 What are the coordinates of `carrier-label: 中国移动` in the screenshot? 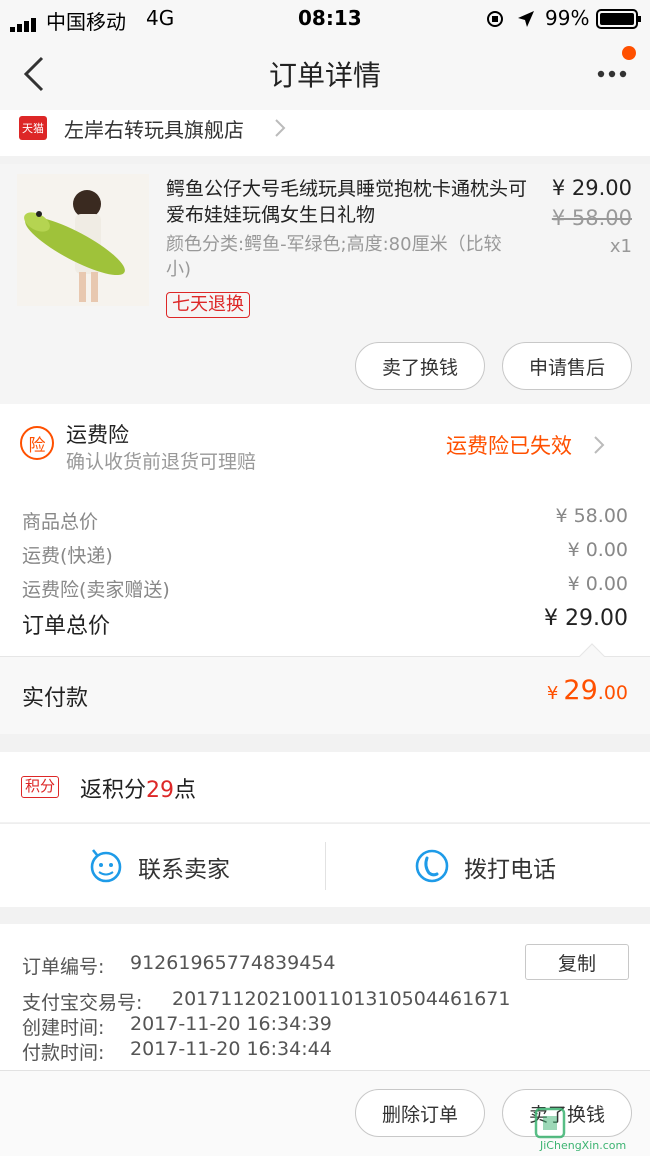 It's located at (86, 22).